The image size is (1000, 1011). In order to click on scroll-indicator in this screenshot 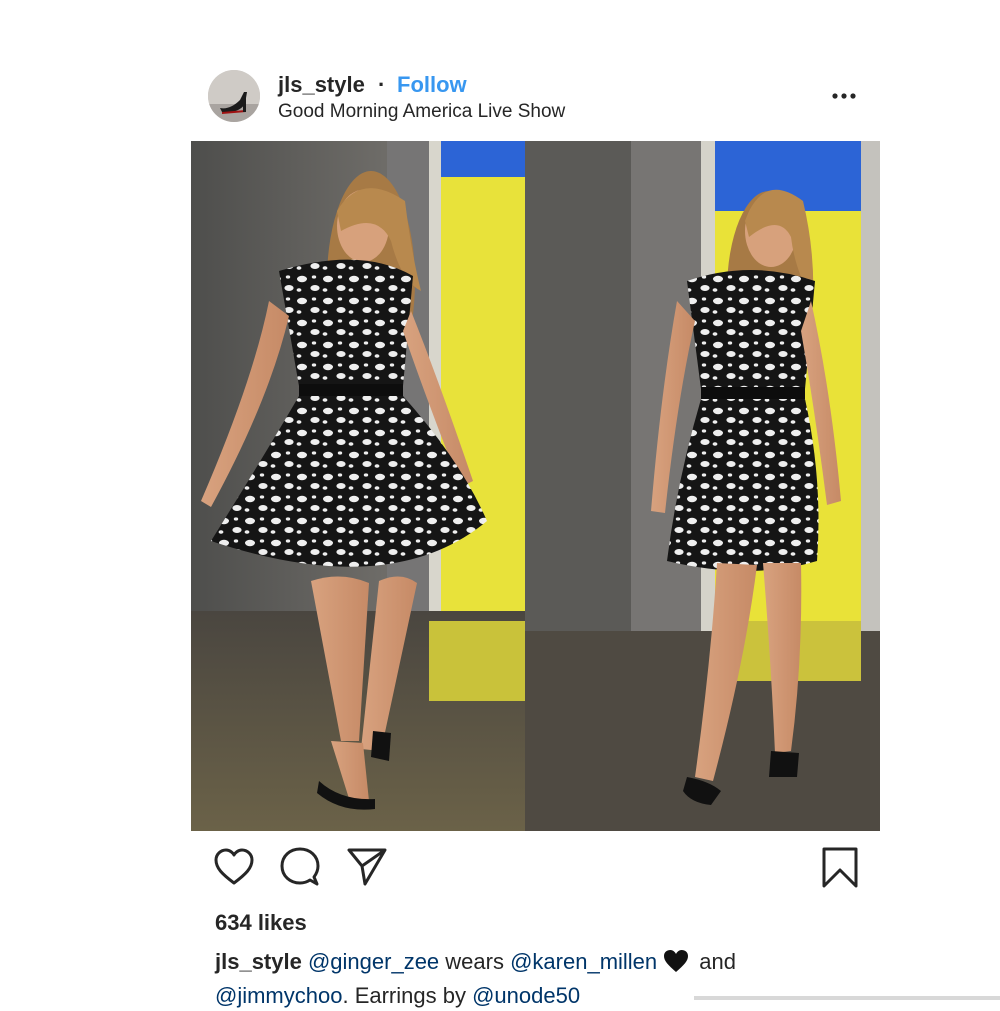, I will do `click(847, 998)`.